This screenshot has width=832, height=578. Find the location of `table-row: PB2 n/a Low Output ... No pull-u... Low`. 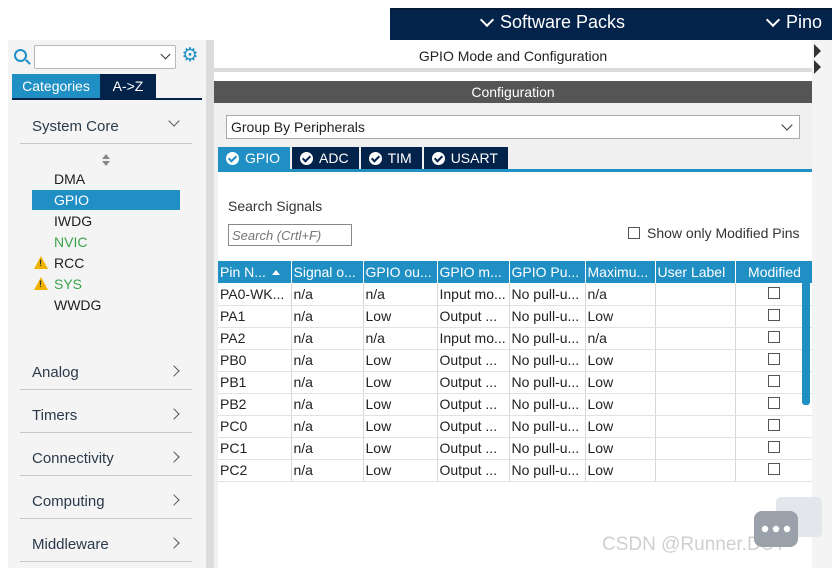

table-row: PB2 n/a Low Output ... No pull-u... Low is located at coordinates (515, 404).